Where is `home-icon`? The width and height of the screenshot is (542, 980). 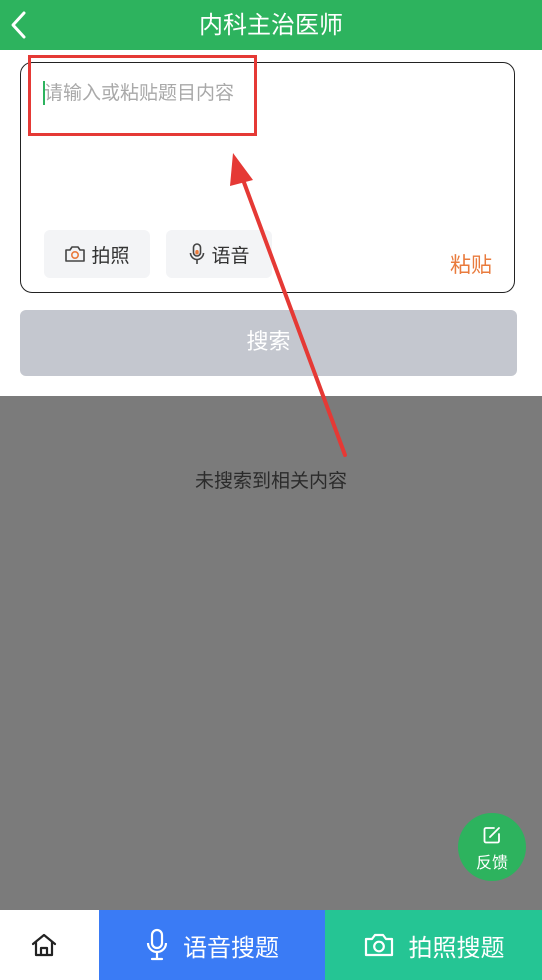
home-icon is located at coordinates (44, 945).